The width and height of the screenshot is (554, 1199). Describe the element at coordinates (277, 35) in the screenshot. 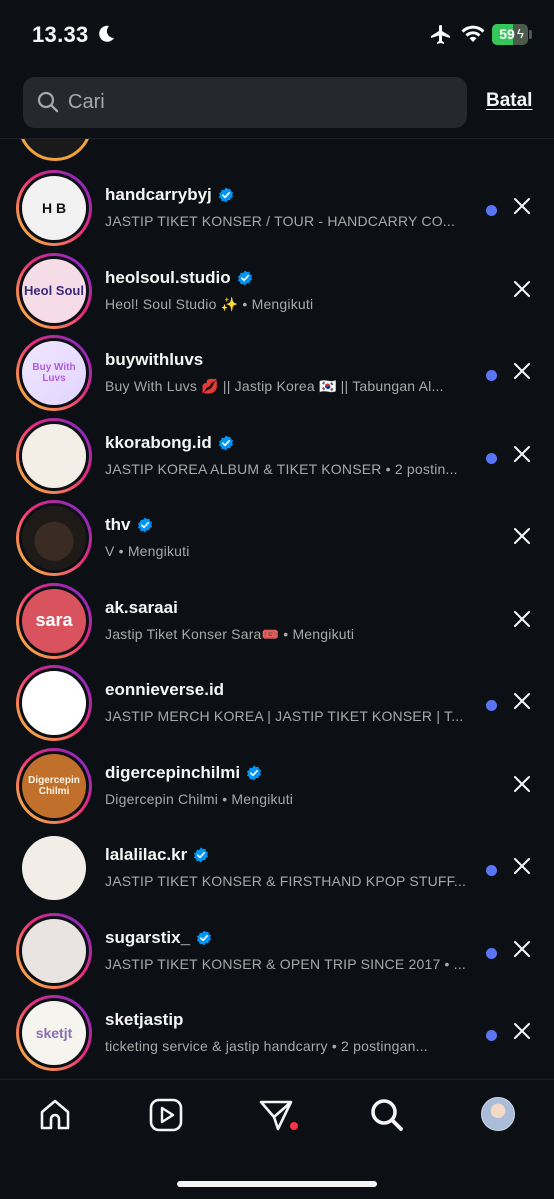

I see `status-bar: 13.33 59 ϟ` at that location.